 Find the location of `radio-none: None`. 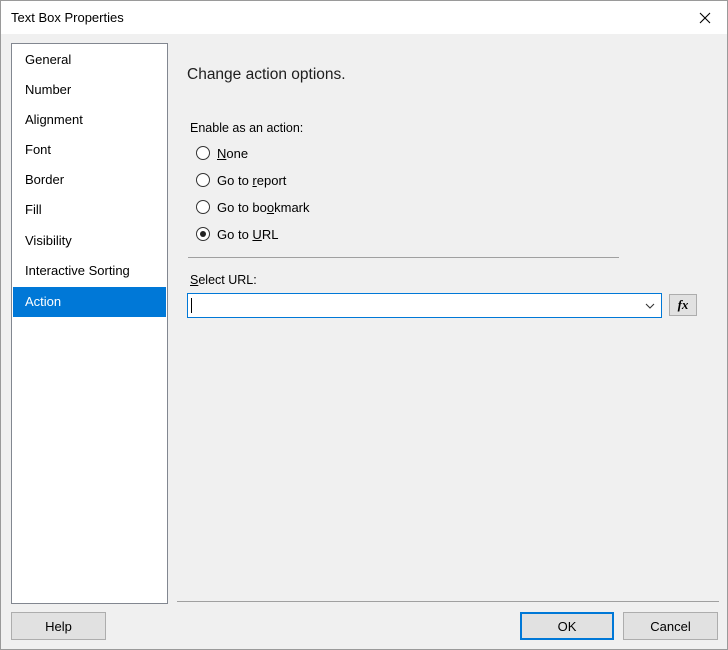

radio-none: None is located at coordinates (222, 153).